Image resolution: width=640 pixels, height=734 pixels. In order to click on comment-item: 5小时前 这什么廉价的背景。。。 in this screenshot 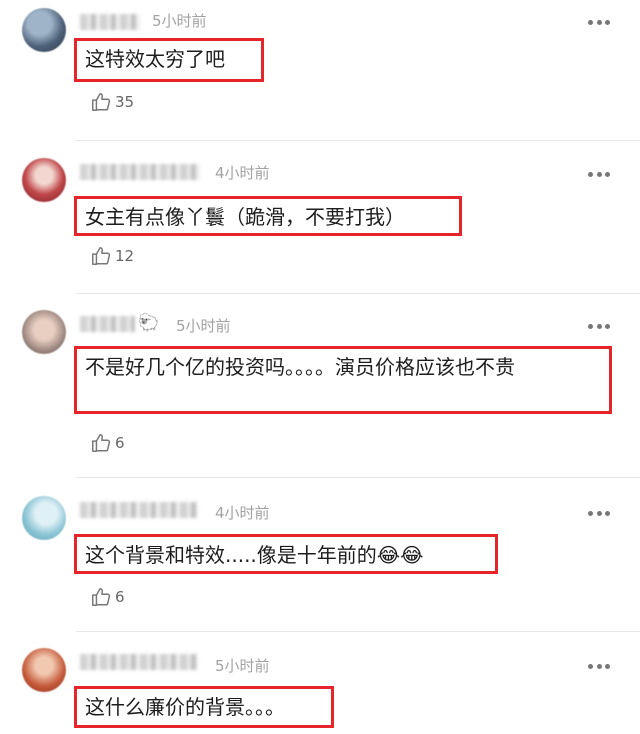, I will do `click(320, 683)`.